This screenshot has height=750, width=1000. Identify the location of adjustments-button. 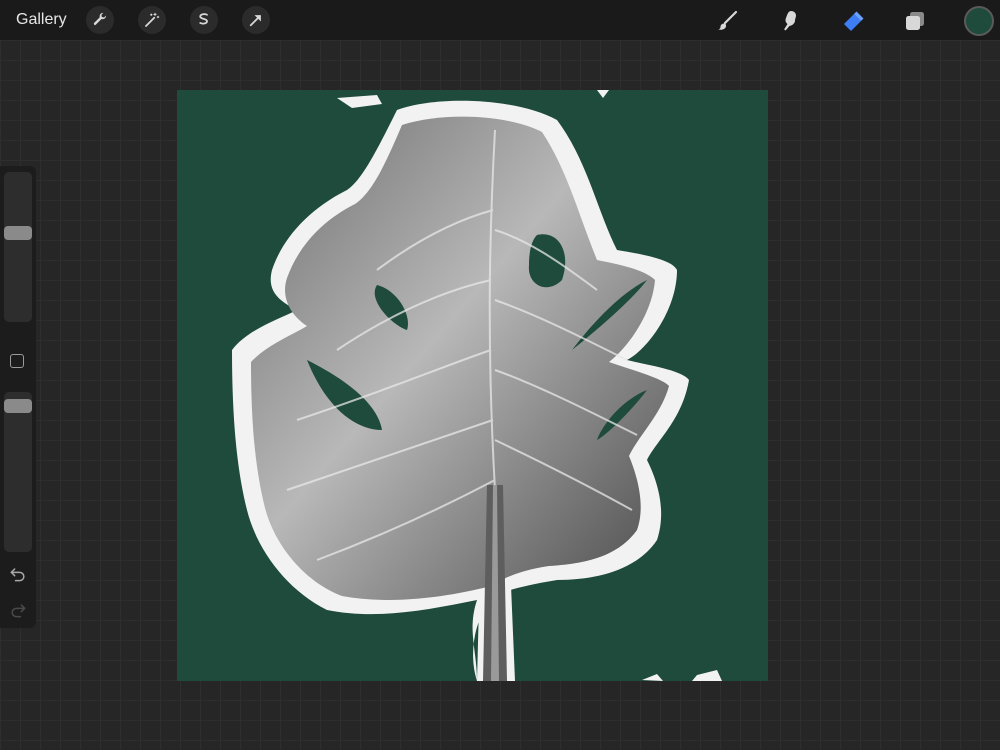
(152, 20).